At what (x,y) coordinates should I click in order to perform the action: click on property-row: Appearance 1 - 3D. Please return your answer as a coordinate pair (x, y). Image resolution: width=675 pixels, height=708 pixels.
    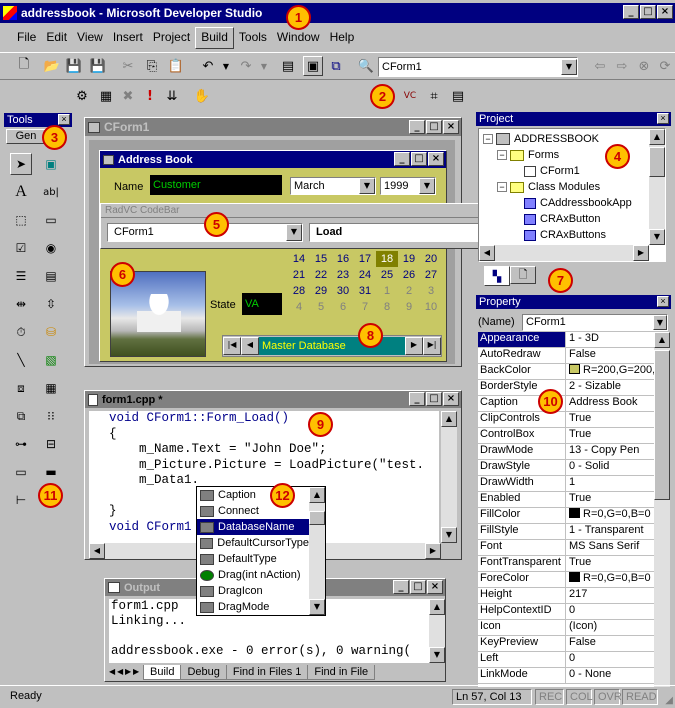
    Looking at the image, I should click on (566, 340).